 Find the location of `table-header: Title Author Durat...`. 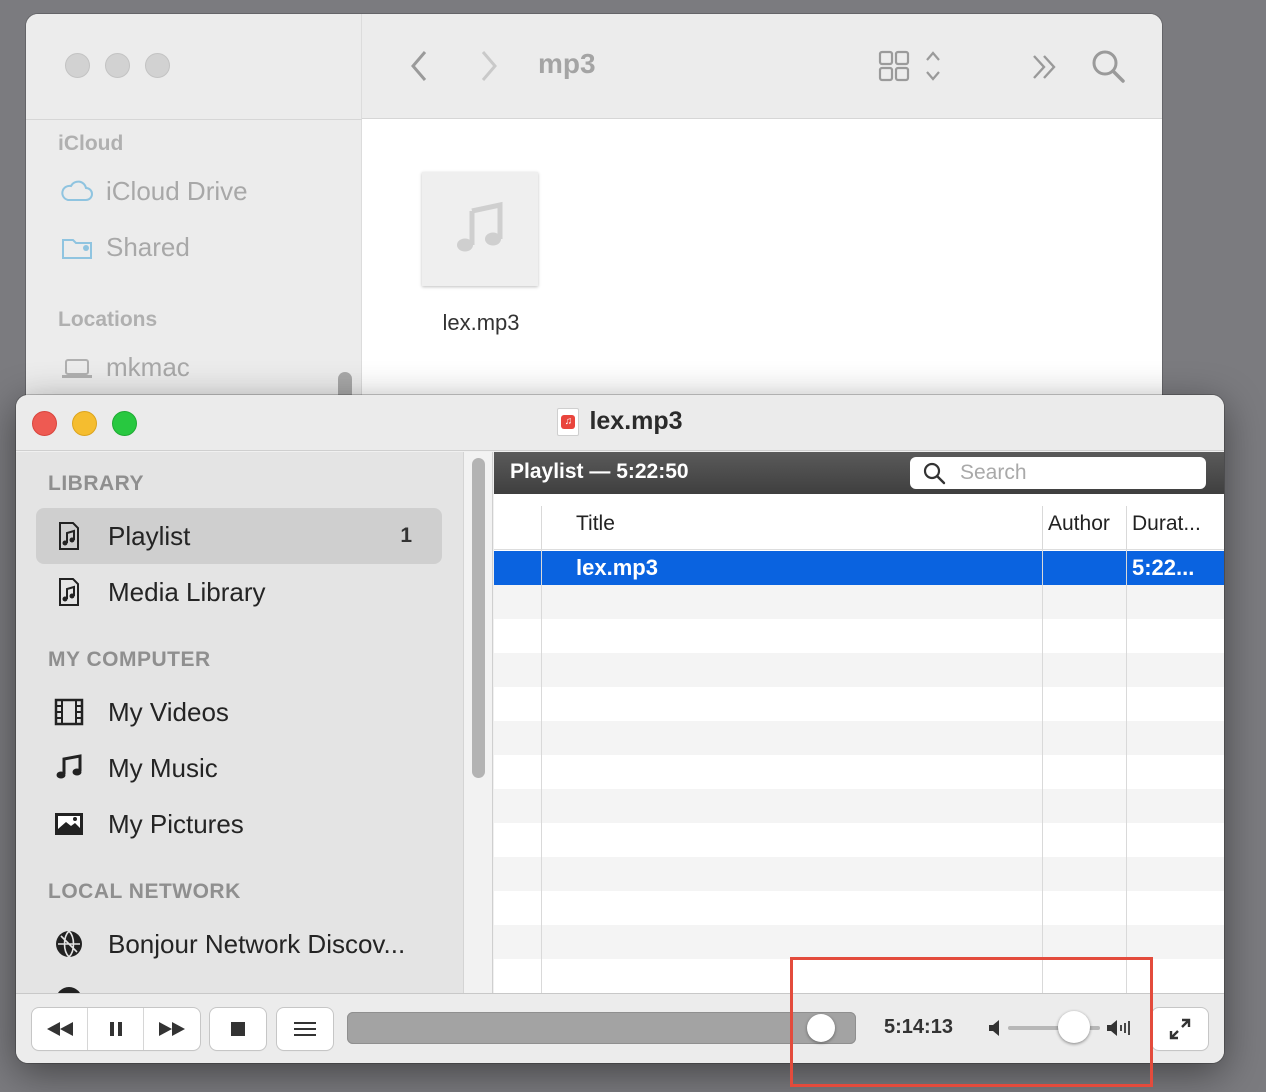

table-header: Title Author Durat... is located at coordinates (859, 522).